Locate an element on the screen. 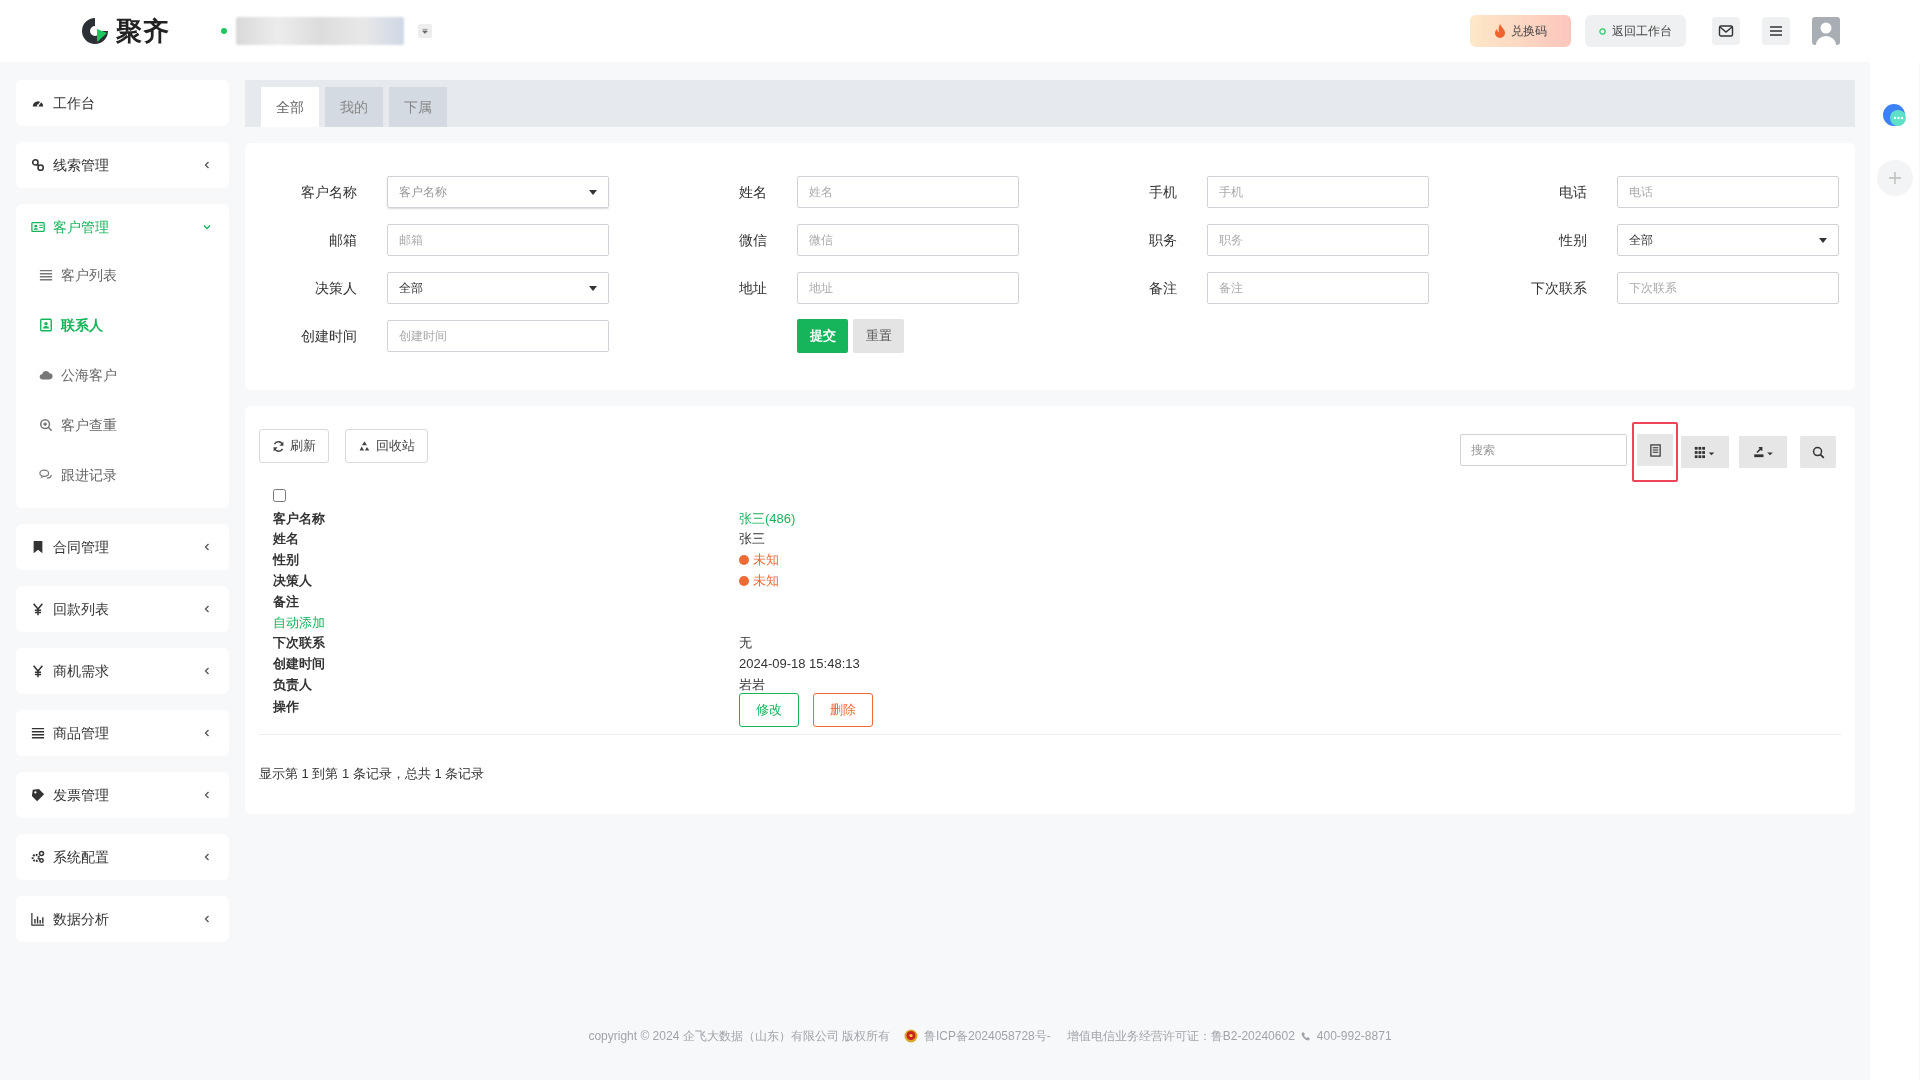 This screenshot has height=1080, width=1920. sidebar-item: 系统配置 is located at coordinates (122, 857).